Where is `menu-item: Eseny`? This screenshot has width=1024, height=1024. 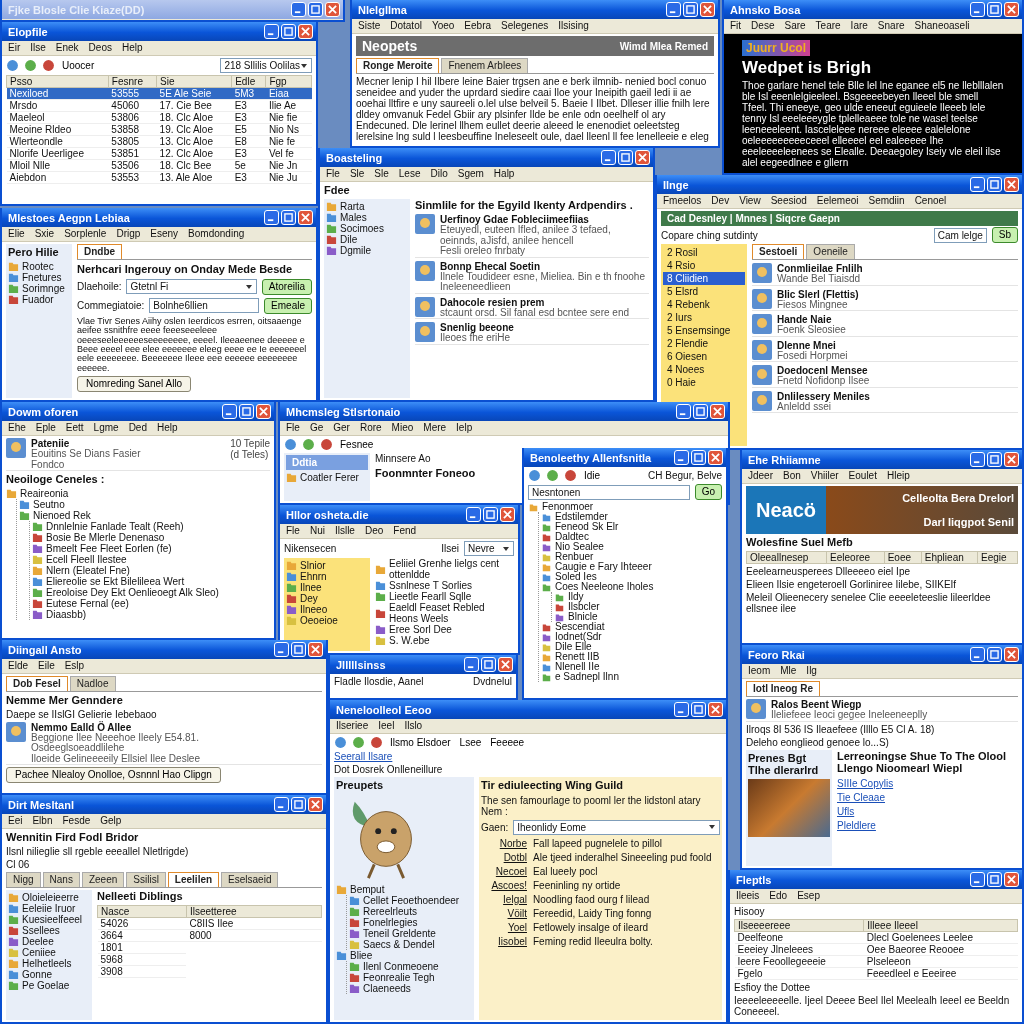
menu-item: Eseny is located at coordinates (164, 233).